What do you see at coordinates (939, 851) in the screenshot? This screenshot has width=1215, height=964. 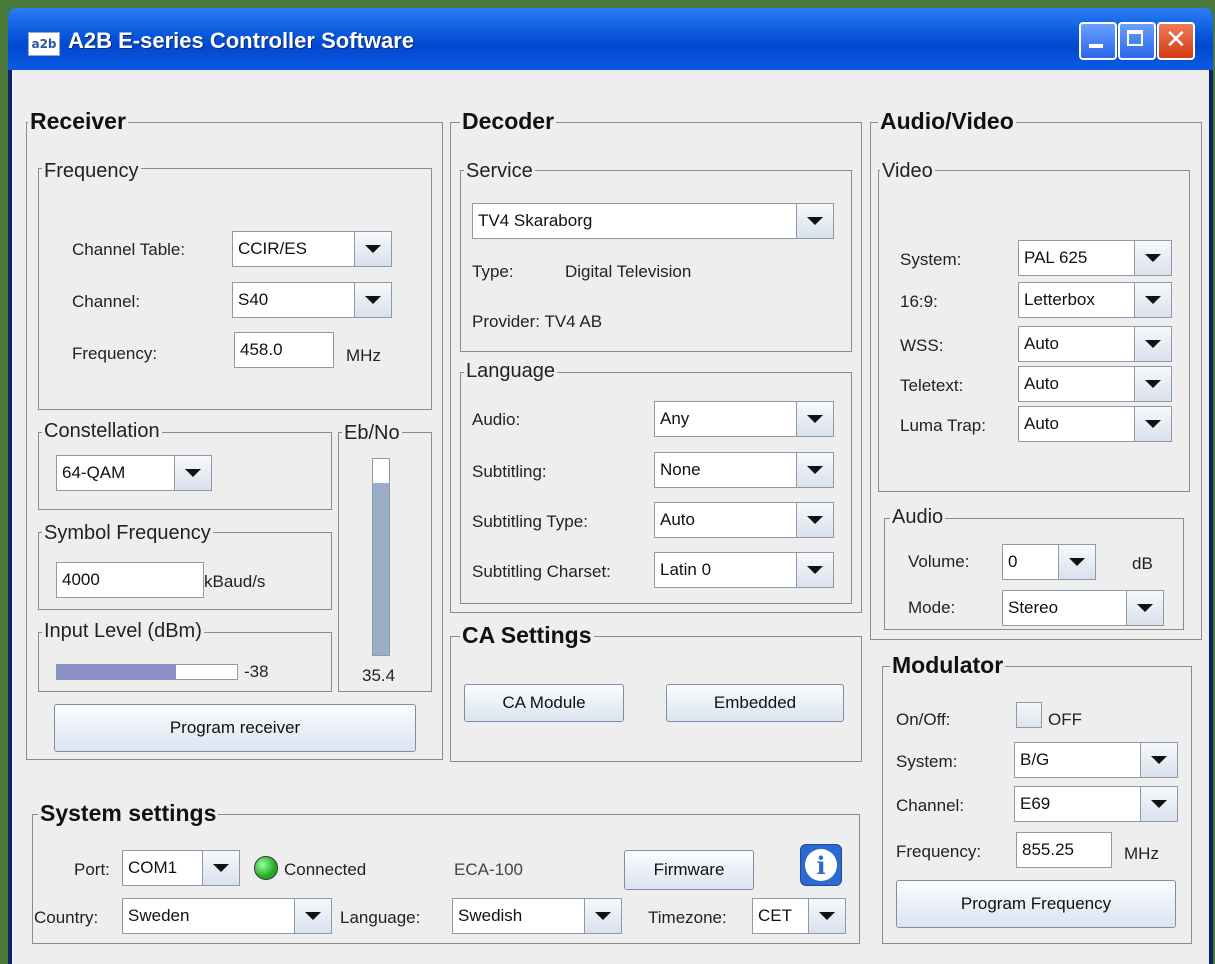 I see `mod-frequency-label: Frequency:` at bounding box center [939, 851].